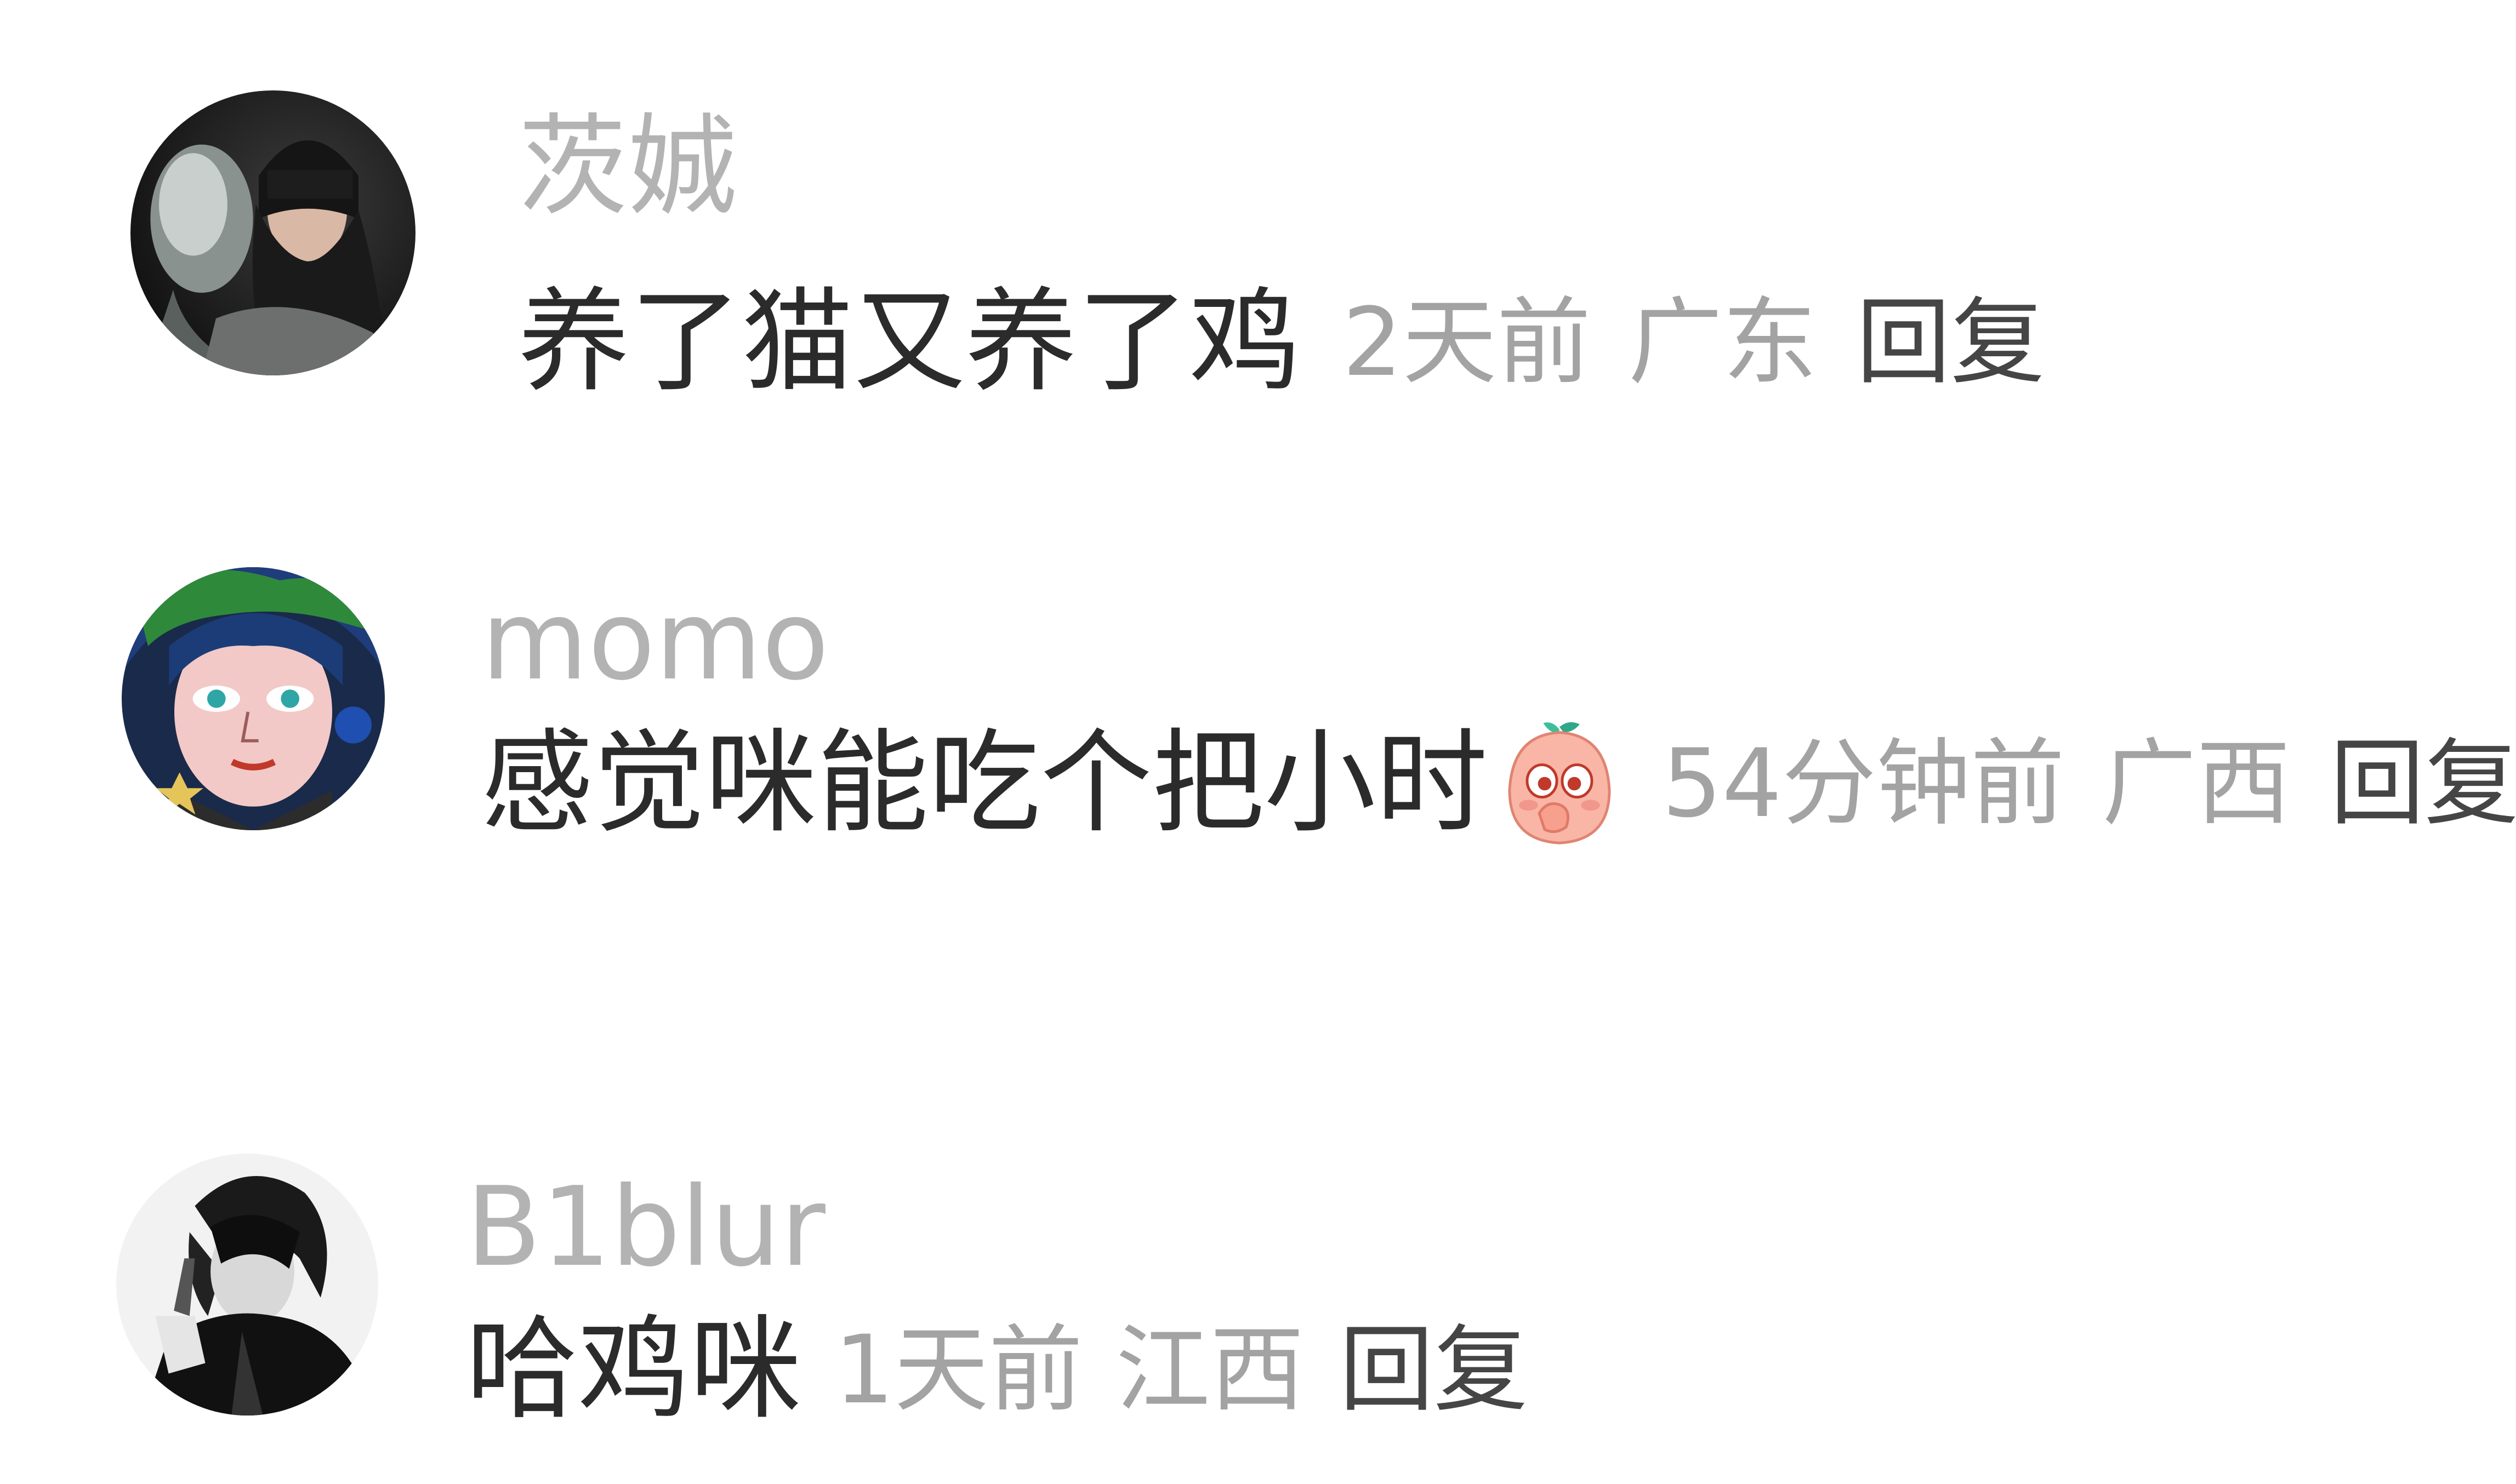 This screenshot has height=1484, width=2516. What do you see at coordinates (958, 1370) in the screenshot?
I see `comment-time: 1天前` at bounding box center [958, 1370].